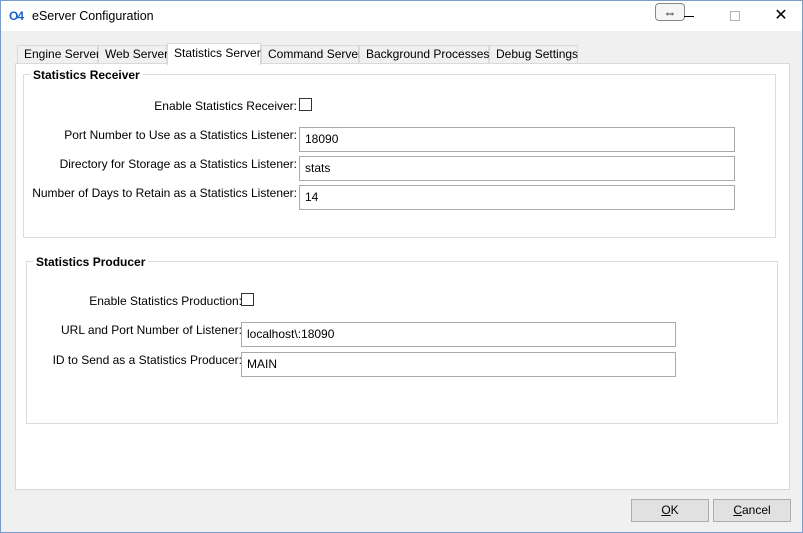 The width and height of the screenshot is (803, 533). What do you see at coordinates (165, 301) in the screenshot?
I see `enable-production-label: Enable Statistics Production:` at bounding box center [165, 301].